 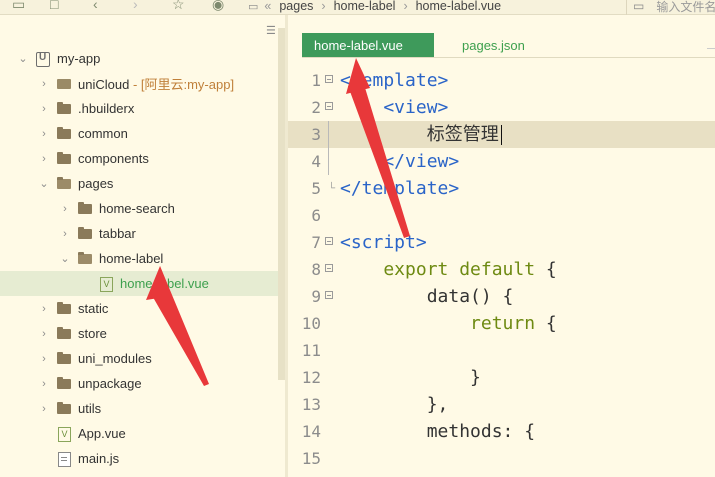 What do you see at coordinates (501, 404) in the screenshot?
I see `code-line: 13 },` at bounding box center [501, 404].